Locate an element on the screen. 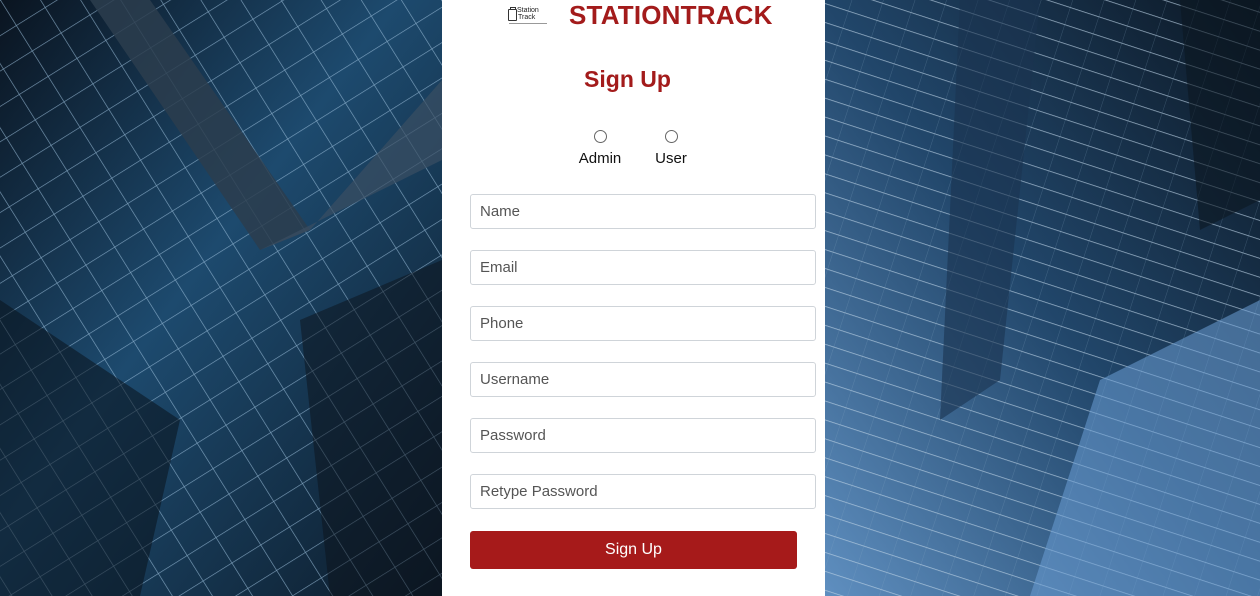 Image resolution: width=1260 pixels, height=596 pixels. logo-text-line1: Station is located at coordinates (528, 10).